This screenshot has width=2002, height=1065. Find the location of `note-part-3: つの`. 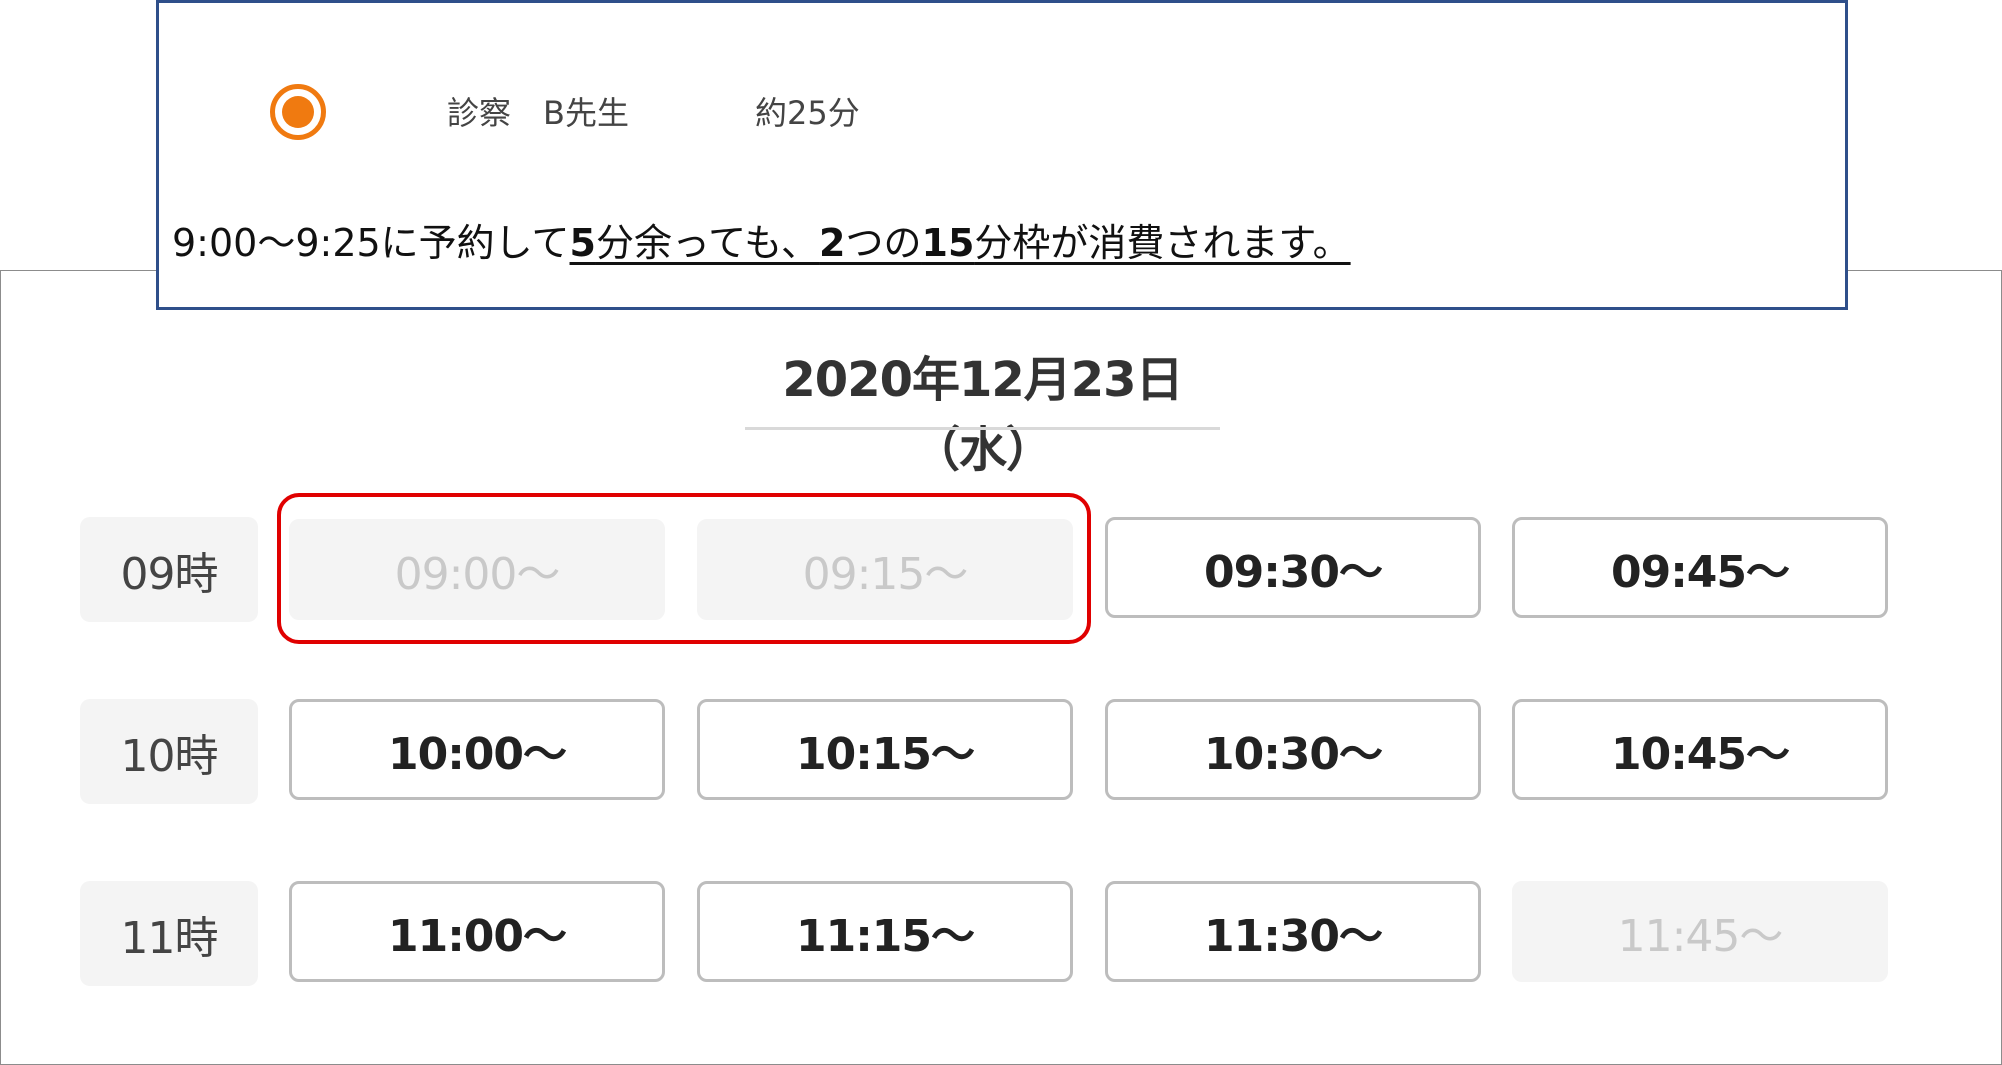

note-part-3: つの is located at coordinates (883, 243).